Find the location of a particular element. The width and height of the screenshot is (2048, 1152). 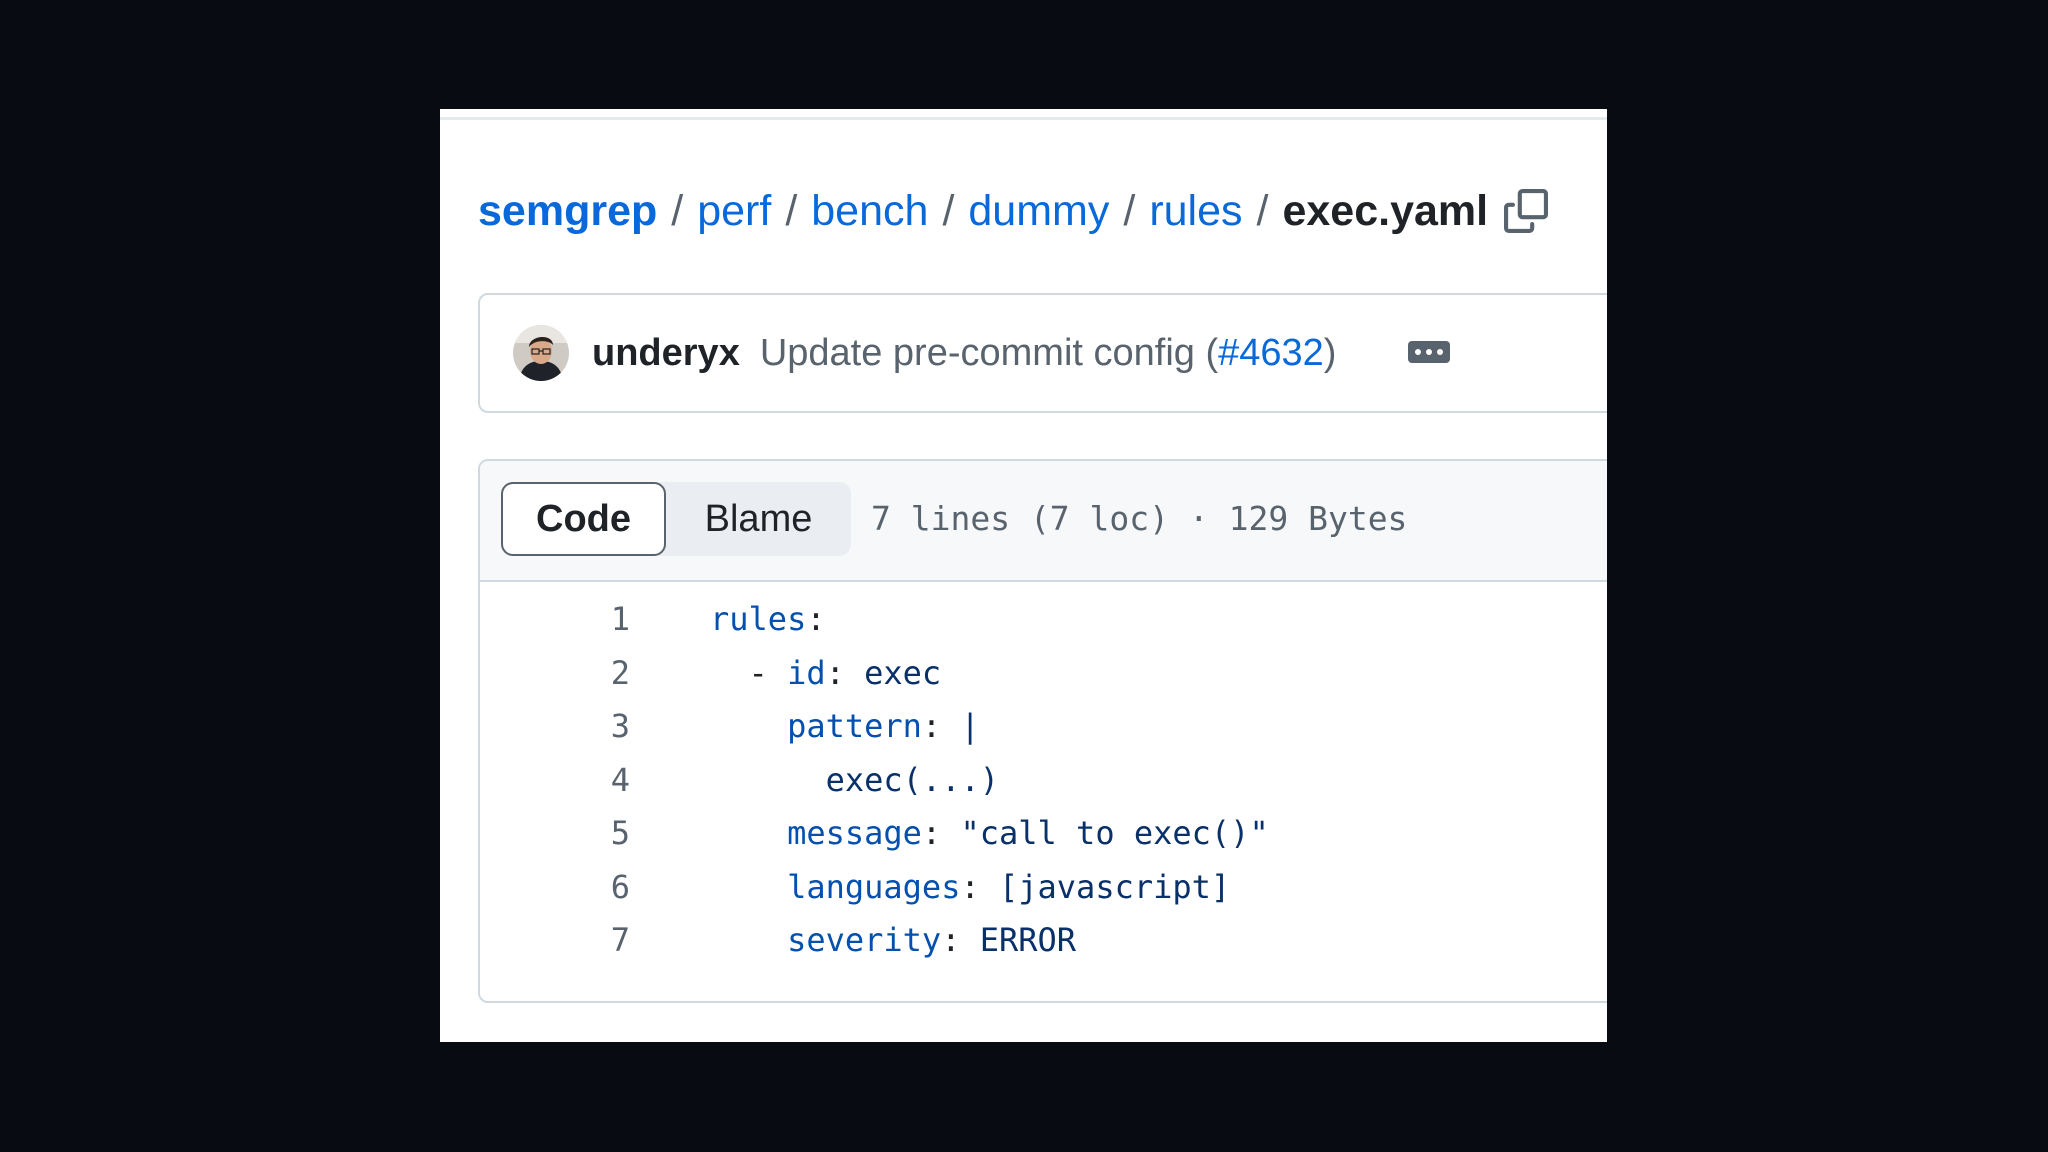

commit-author-link: underyx is located at coordinates (666, 353).